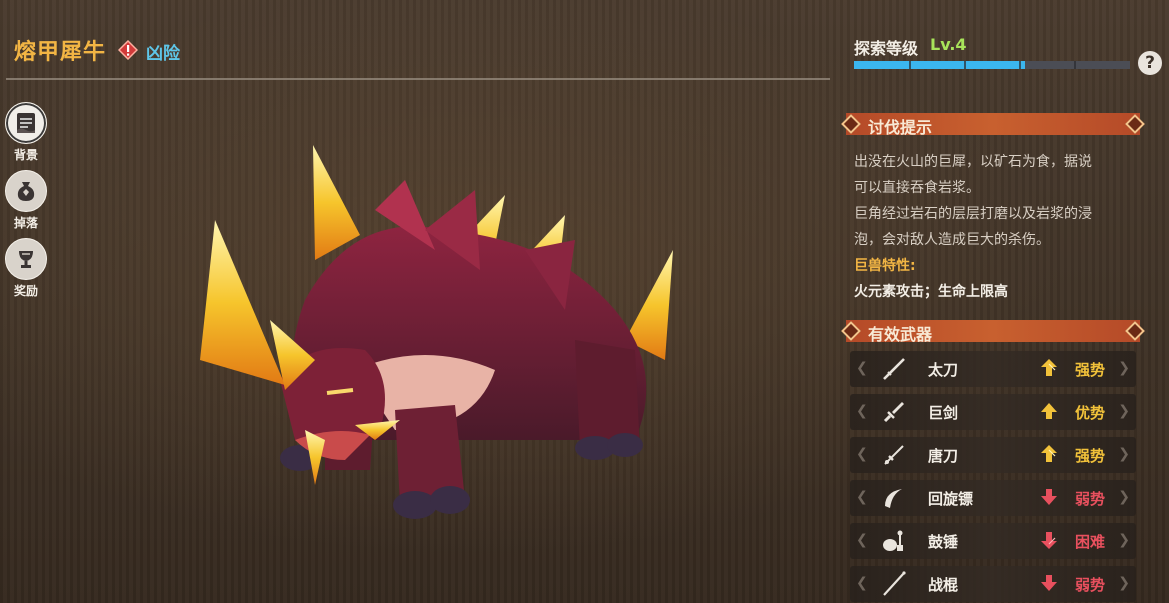 Image resolution: width=1169 pixels, height=603 pixels. What do you see at coordinates (894, 369) in the screenshot?
I see `katana-icon` at bounding box center [894, 369].